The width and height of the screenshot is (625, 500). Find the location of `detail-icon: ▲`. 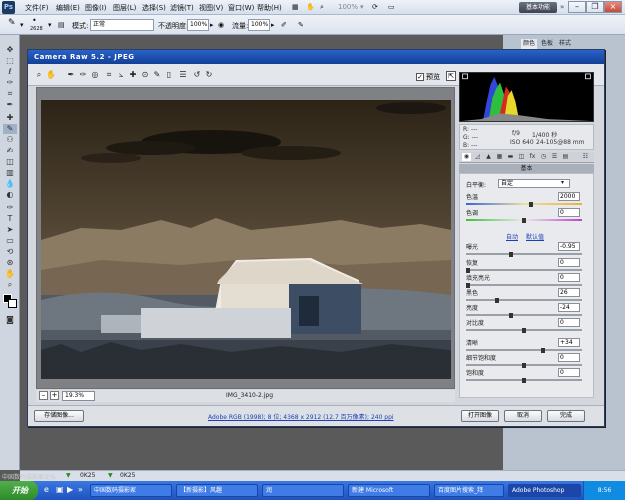

detail-icon: ▲ is located at coordinates (488, 157).